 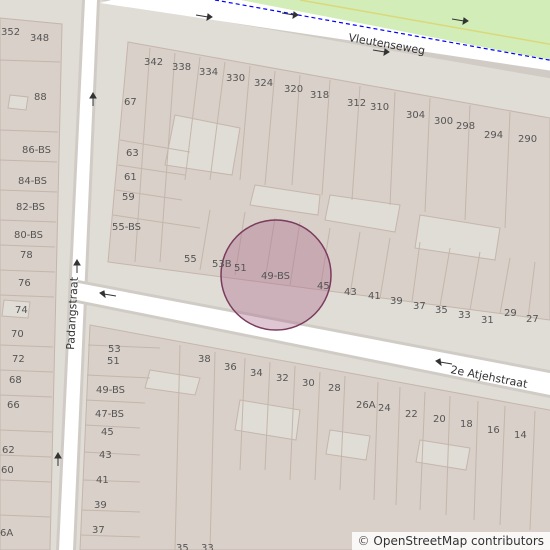 I want to click on house-number: 348, so click(x=39, y=38).